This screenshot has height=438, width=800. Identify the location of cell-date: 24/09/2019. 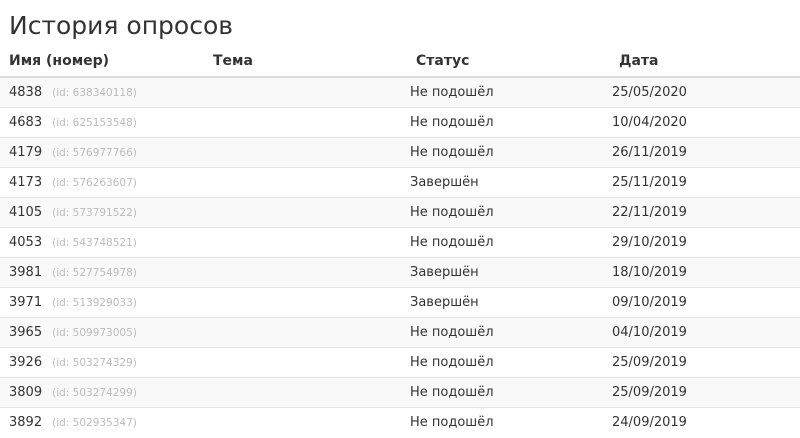
(701, 422).